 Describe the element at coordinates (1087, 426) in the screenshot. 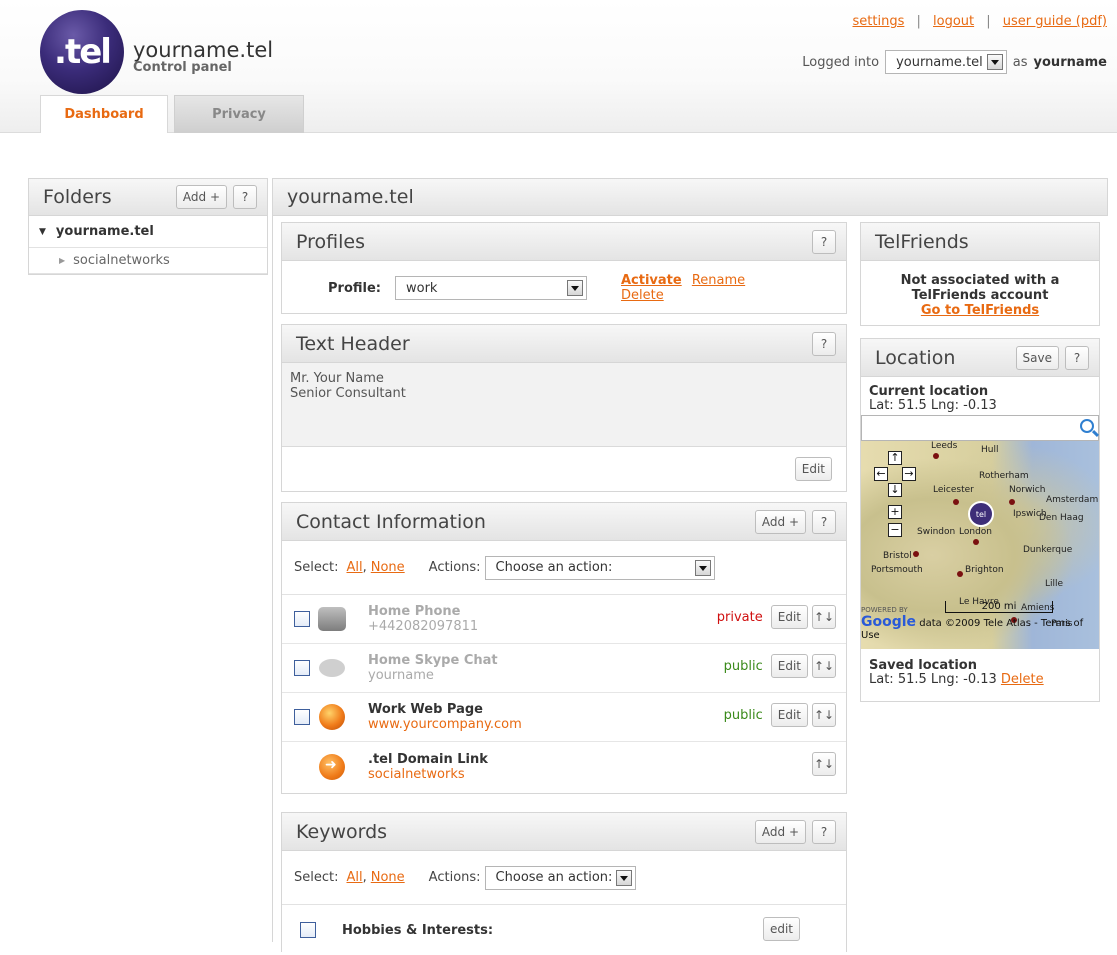

I see `search-icon` at that location.